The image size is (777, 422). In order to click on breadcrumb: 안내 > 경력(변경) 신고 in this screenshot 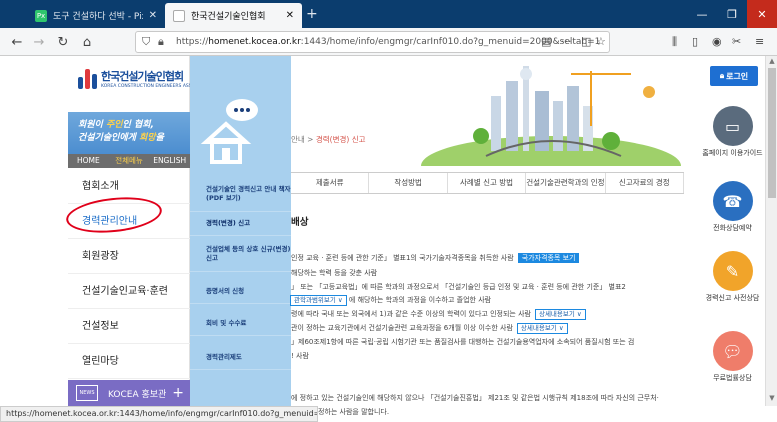, I will do `click(328, 139)`.